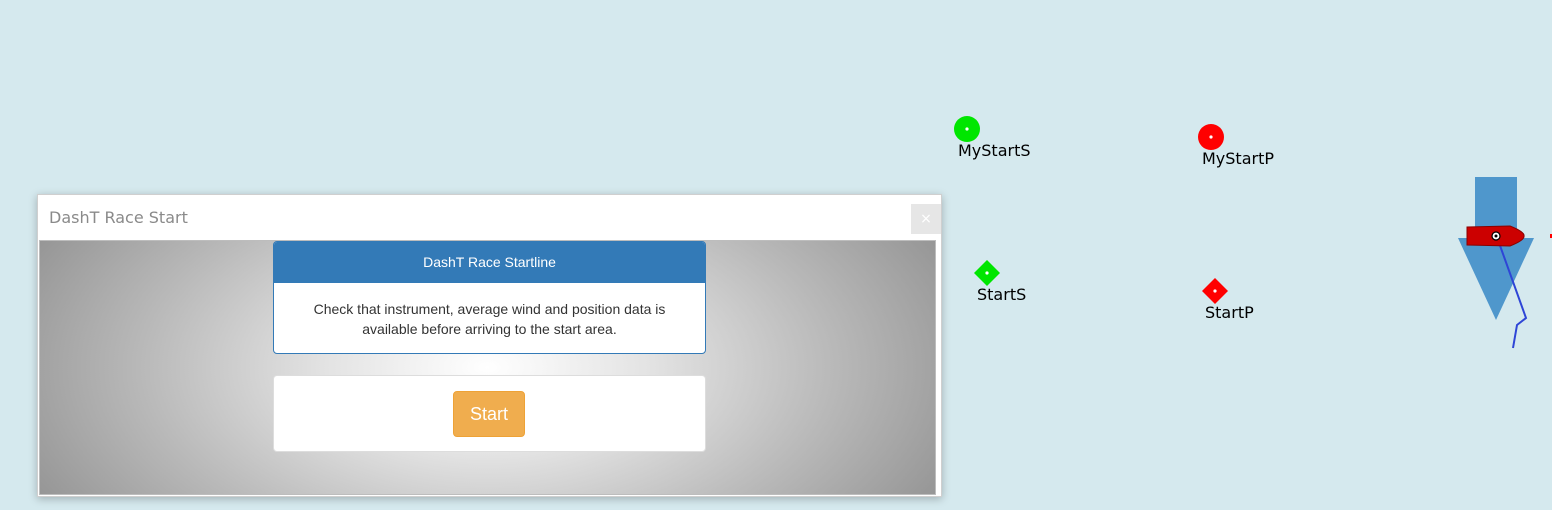 This screenshot has height=510, width=1552. Describe the element at coordinates (1211, 137) in the screenshot. I see `my-start-p-mark-icon` at that location.